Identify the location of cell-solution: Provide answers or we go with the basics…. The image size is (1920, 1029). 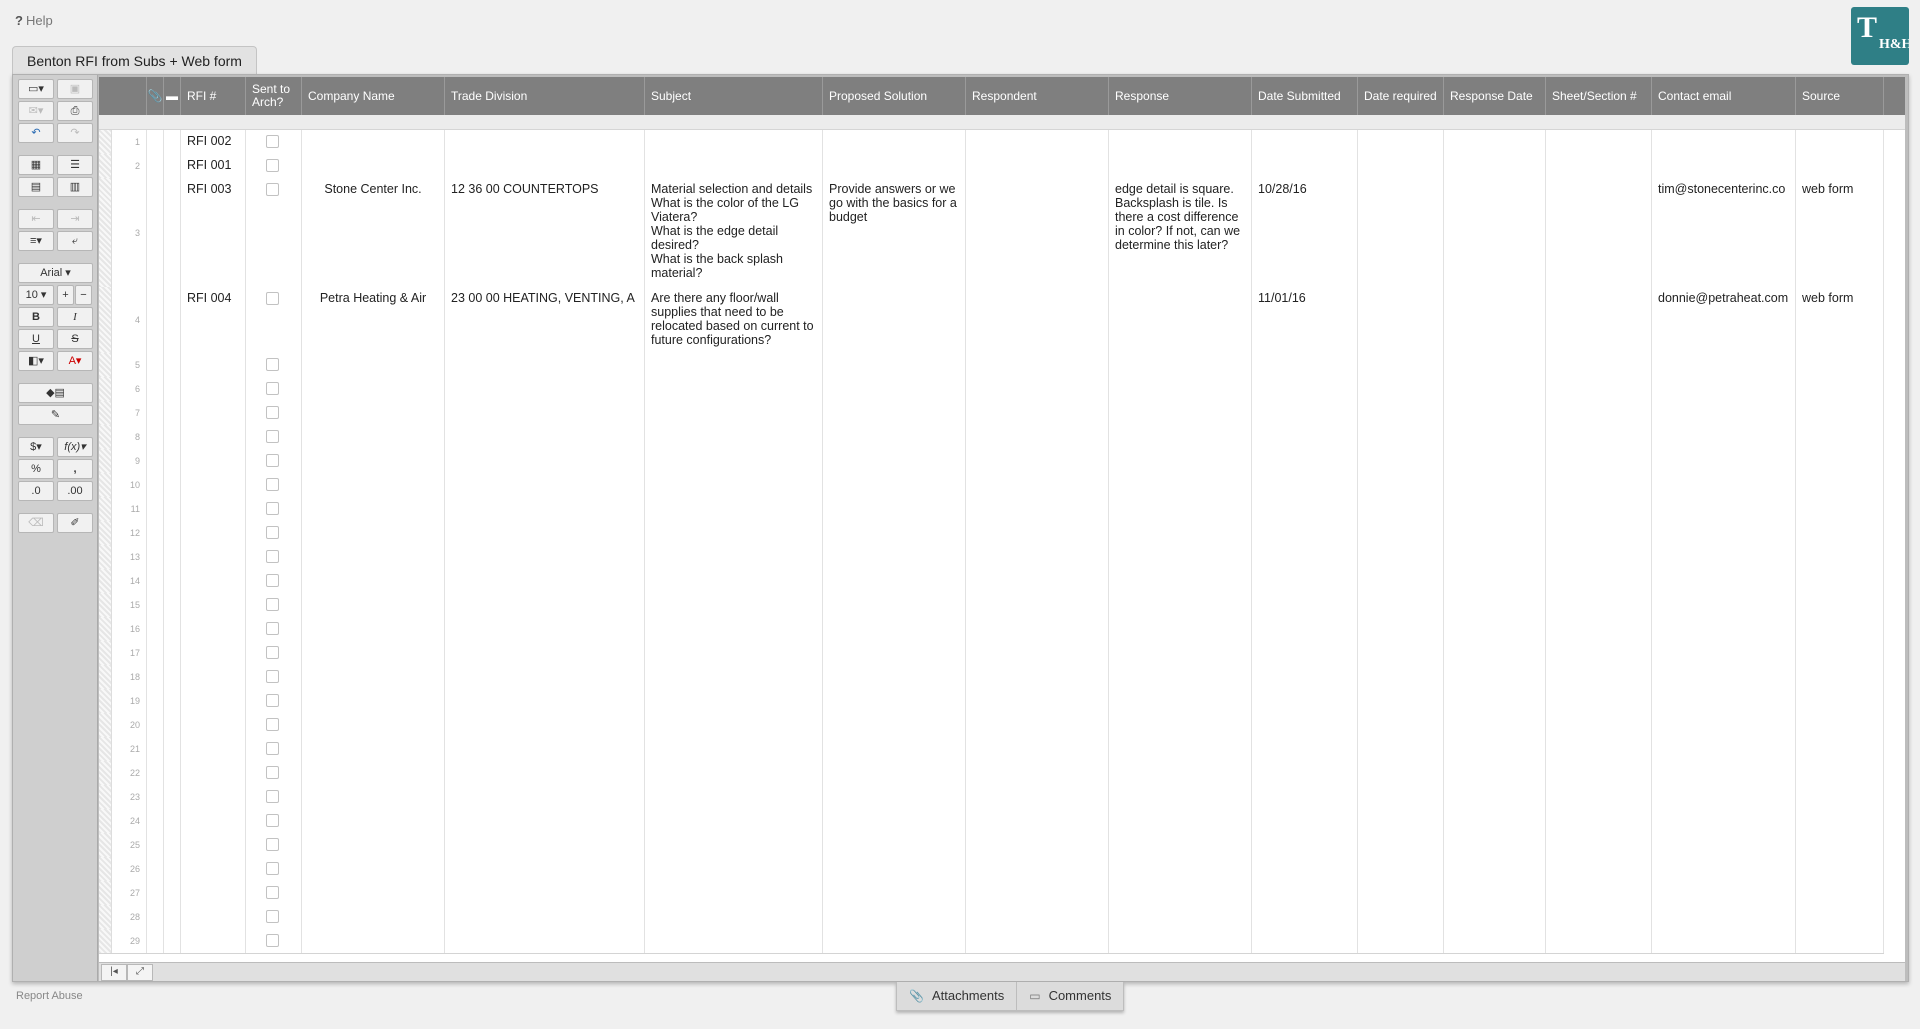
(894, 232).